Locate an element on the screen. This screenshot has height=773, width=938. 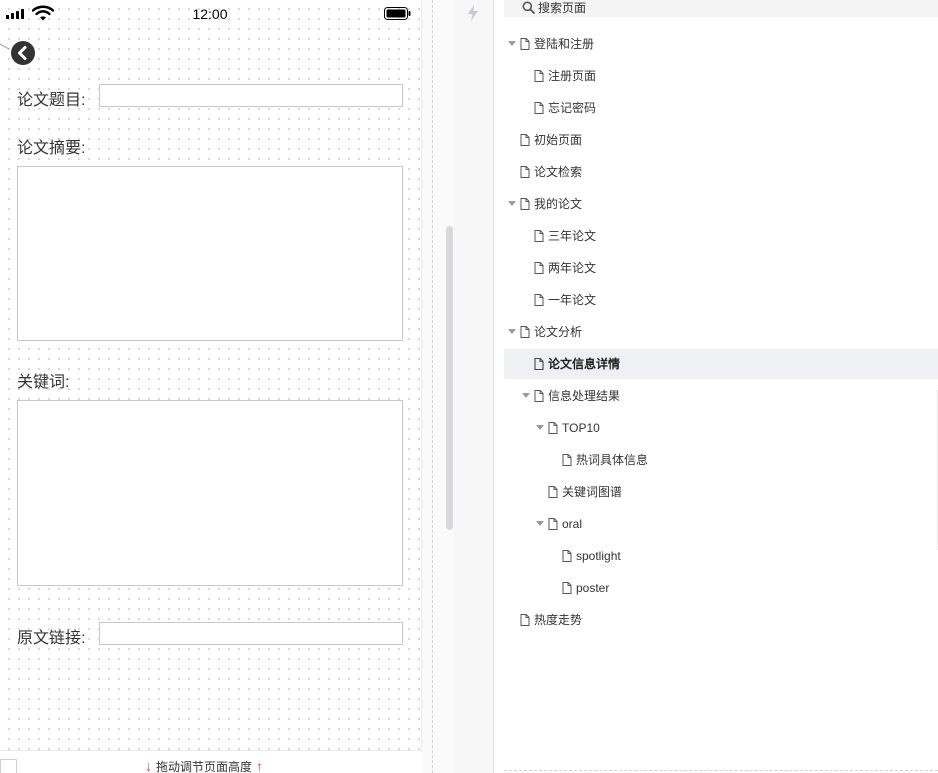
height-drag-handle: ↓ 拖动调节页面高度 ↑ is located at coordinates (204, 765).